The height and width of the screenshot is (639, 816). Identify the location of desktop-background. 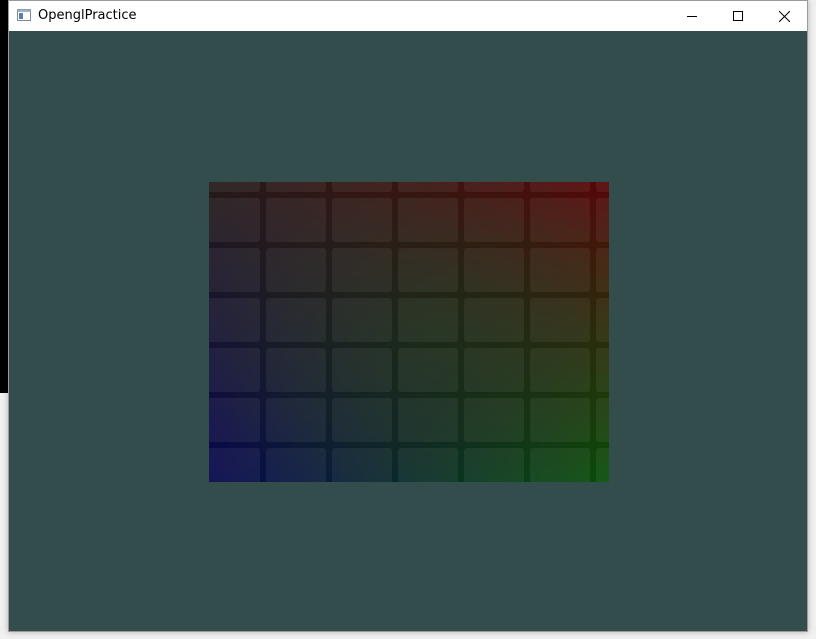
(4, 196).